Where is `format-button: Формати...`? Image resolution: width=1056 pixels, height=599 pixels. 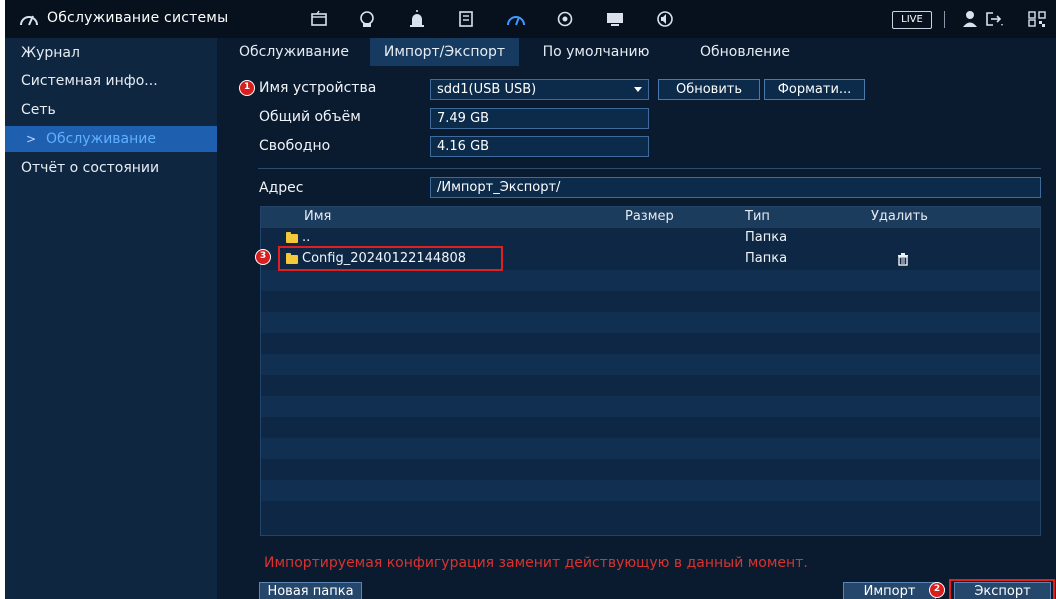 format-button: Формати... is located at coordinates (814, 89).